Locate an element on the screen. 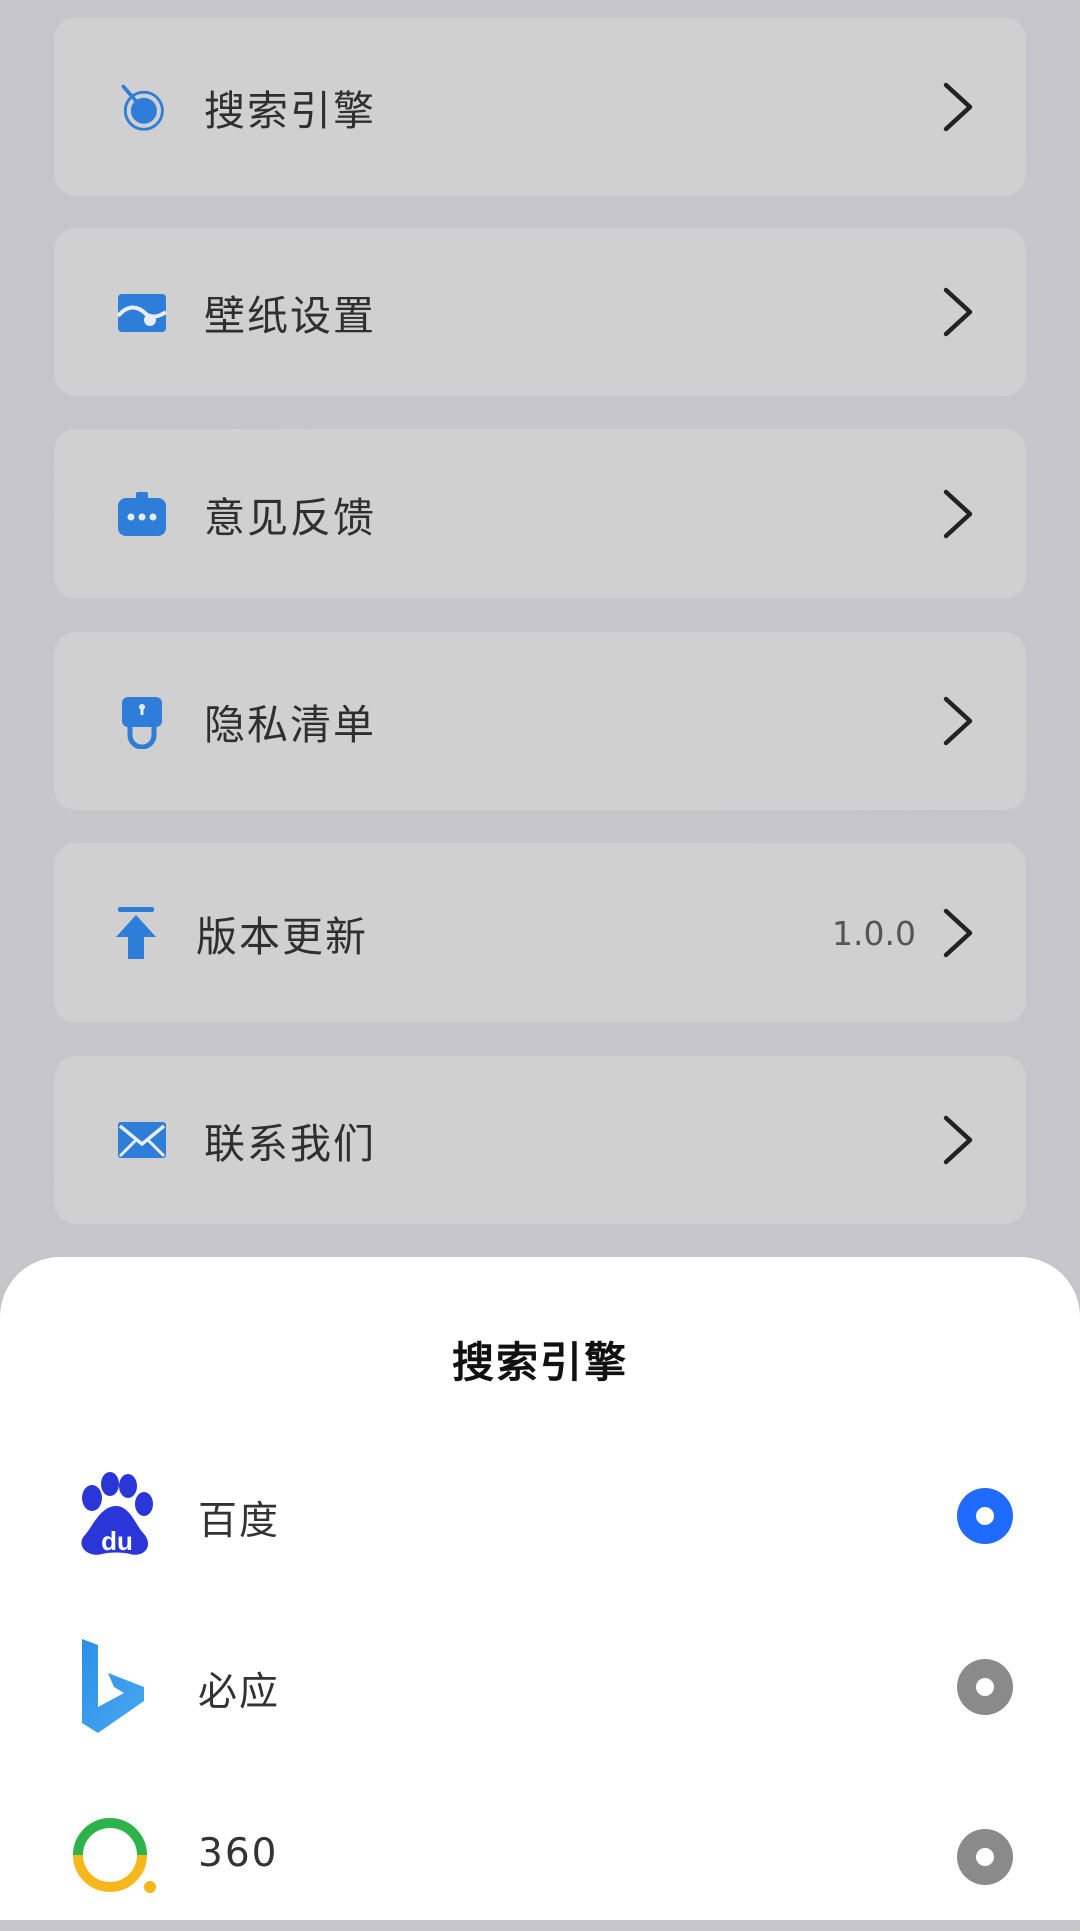  svg-text: du is located at coordinates (117, 1541).